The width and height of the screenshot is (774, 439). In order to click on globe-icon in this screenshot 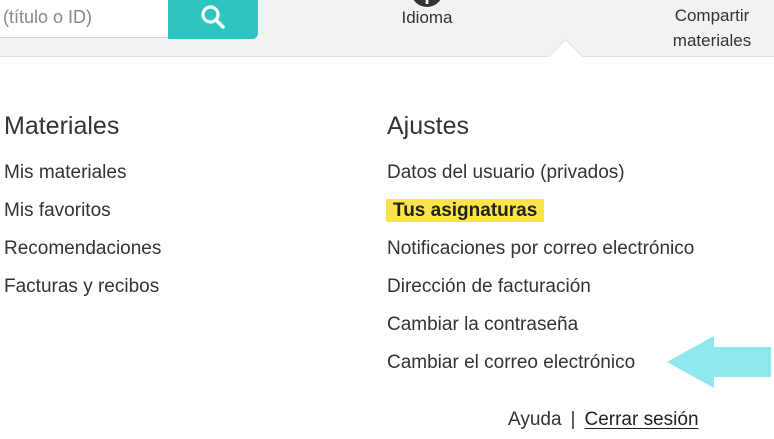, I will do `click(427, 3)`.